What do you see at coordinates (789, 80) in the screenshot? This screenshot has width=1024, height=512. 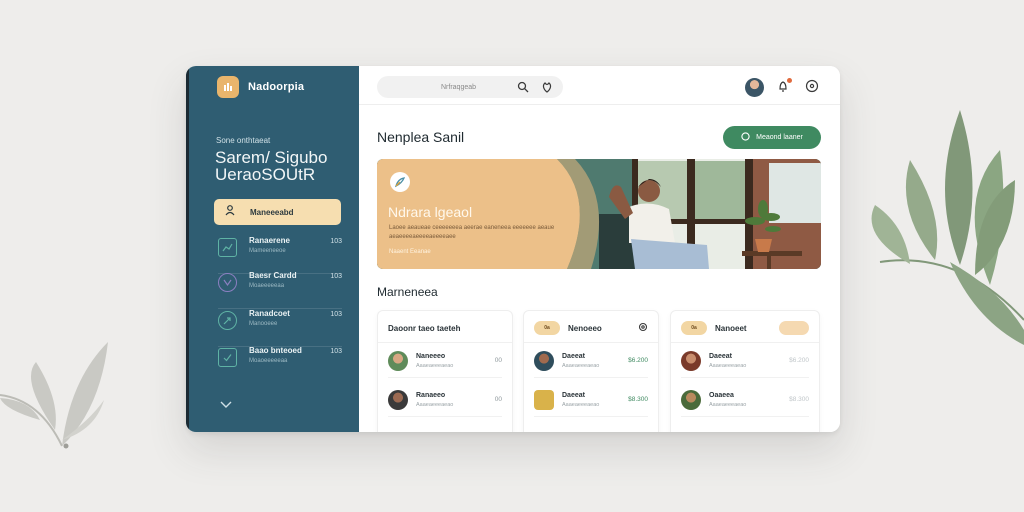 I see `notification-dot` at bounding box center [789, 80].